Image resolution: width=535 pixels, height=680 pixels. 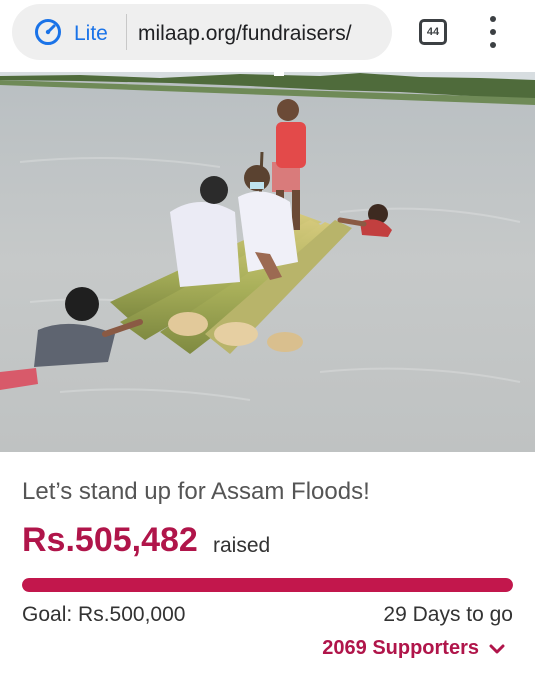 What do you see at coordinates (91, 33) in the screenshot?
I see `lite-mode-label: Lite` at bounding box center [91, 33].